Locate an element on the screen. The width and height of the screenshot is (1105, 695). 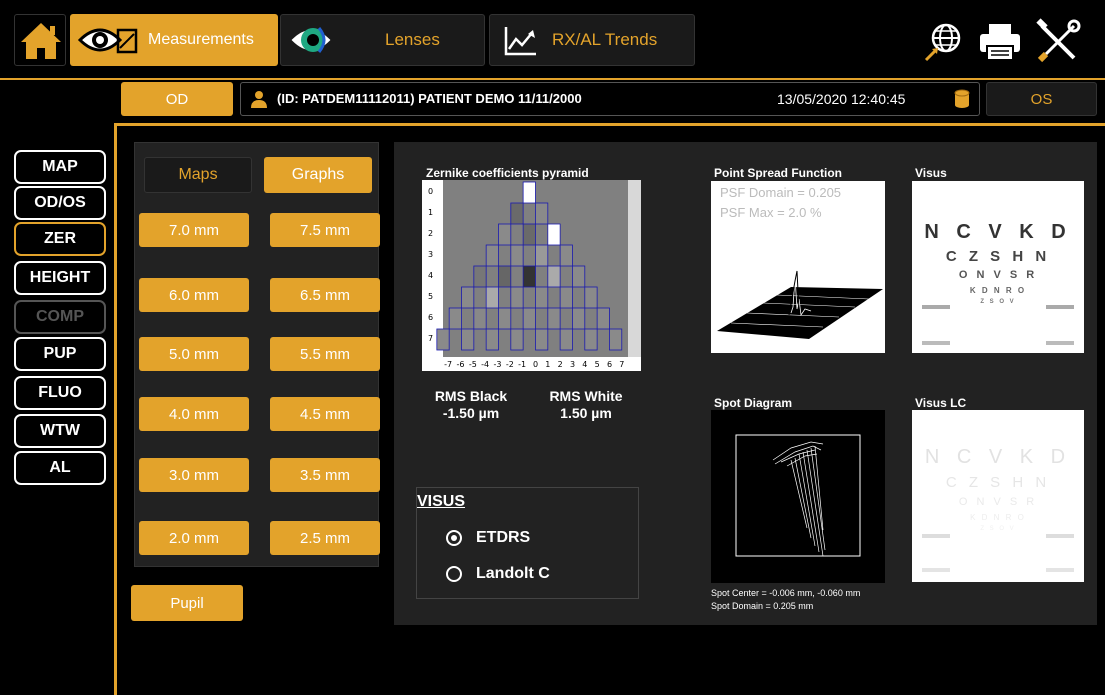
zernike-y-tick: 5 is located at coordinates (430, 296).